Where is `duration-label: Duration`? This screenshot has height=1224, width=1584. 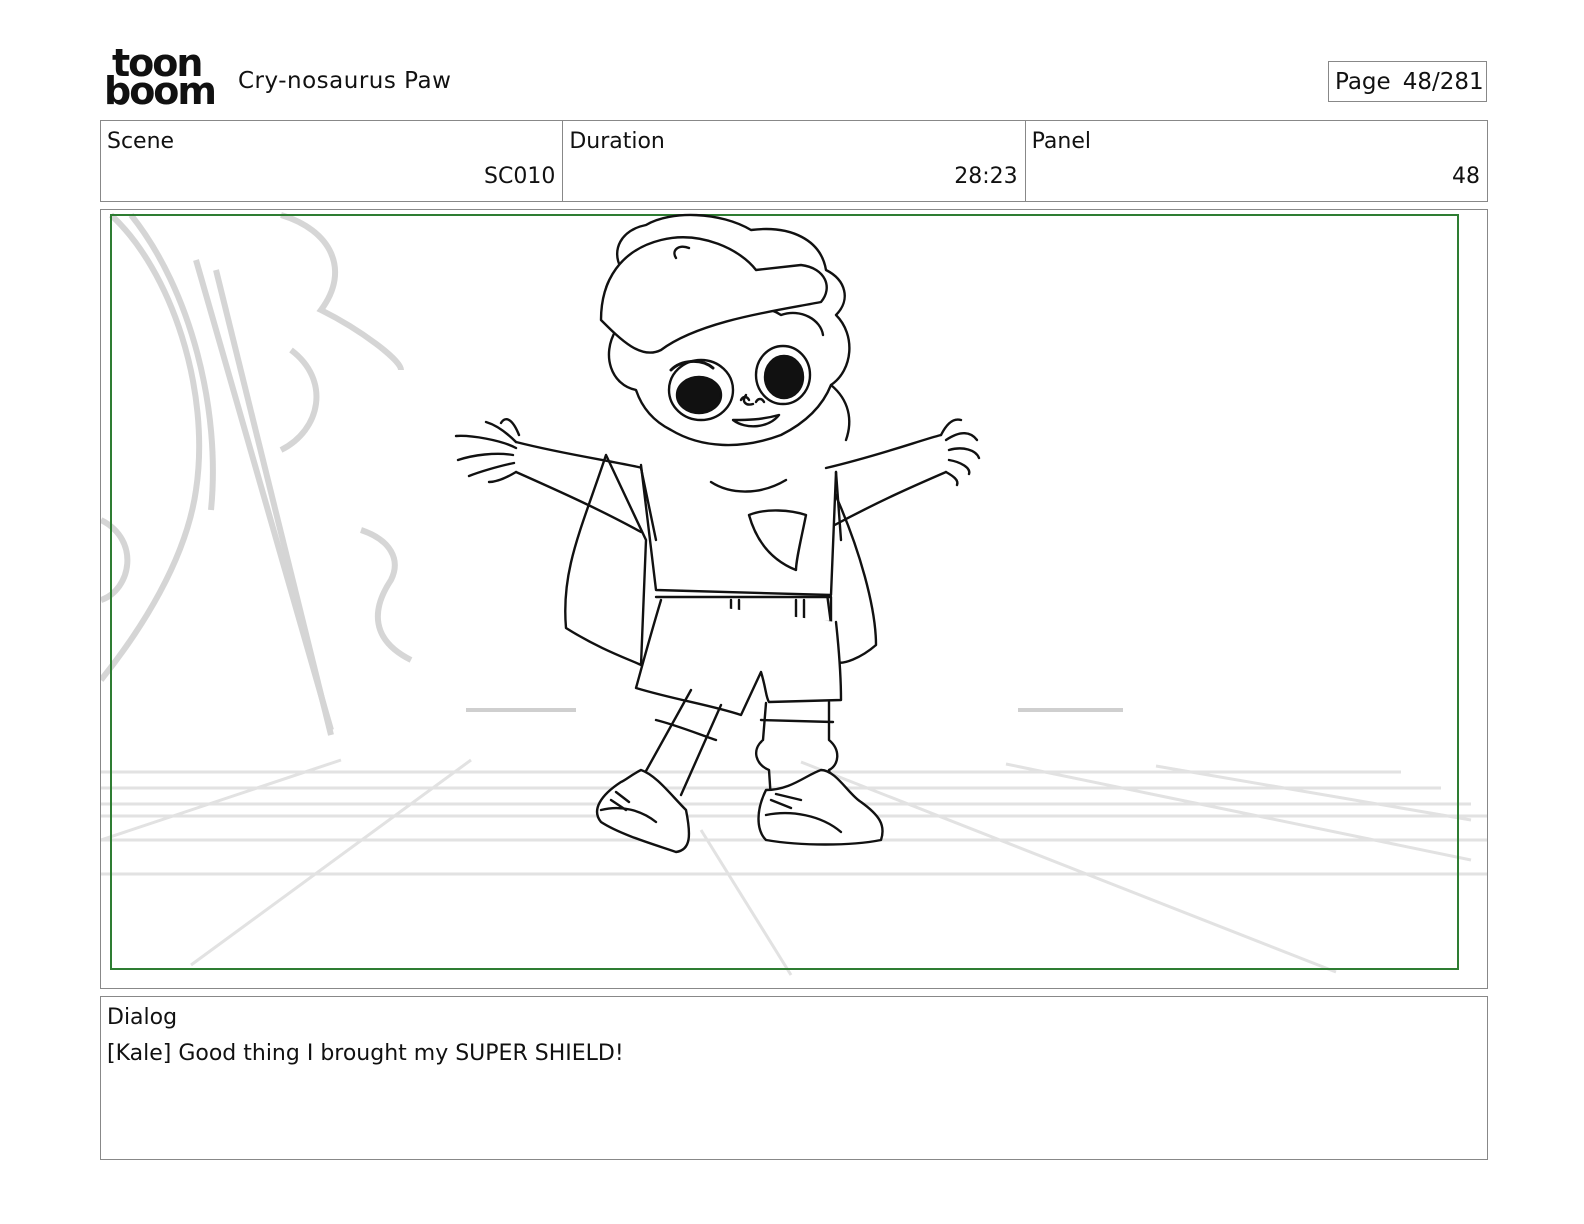 duration-label: Duration is located at coordinates (617, 141).